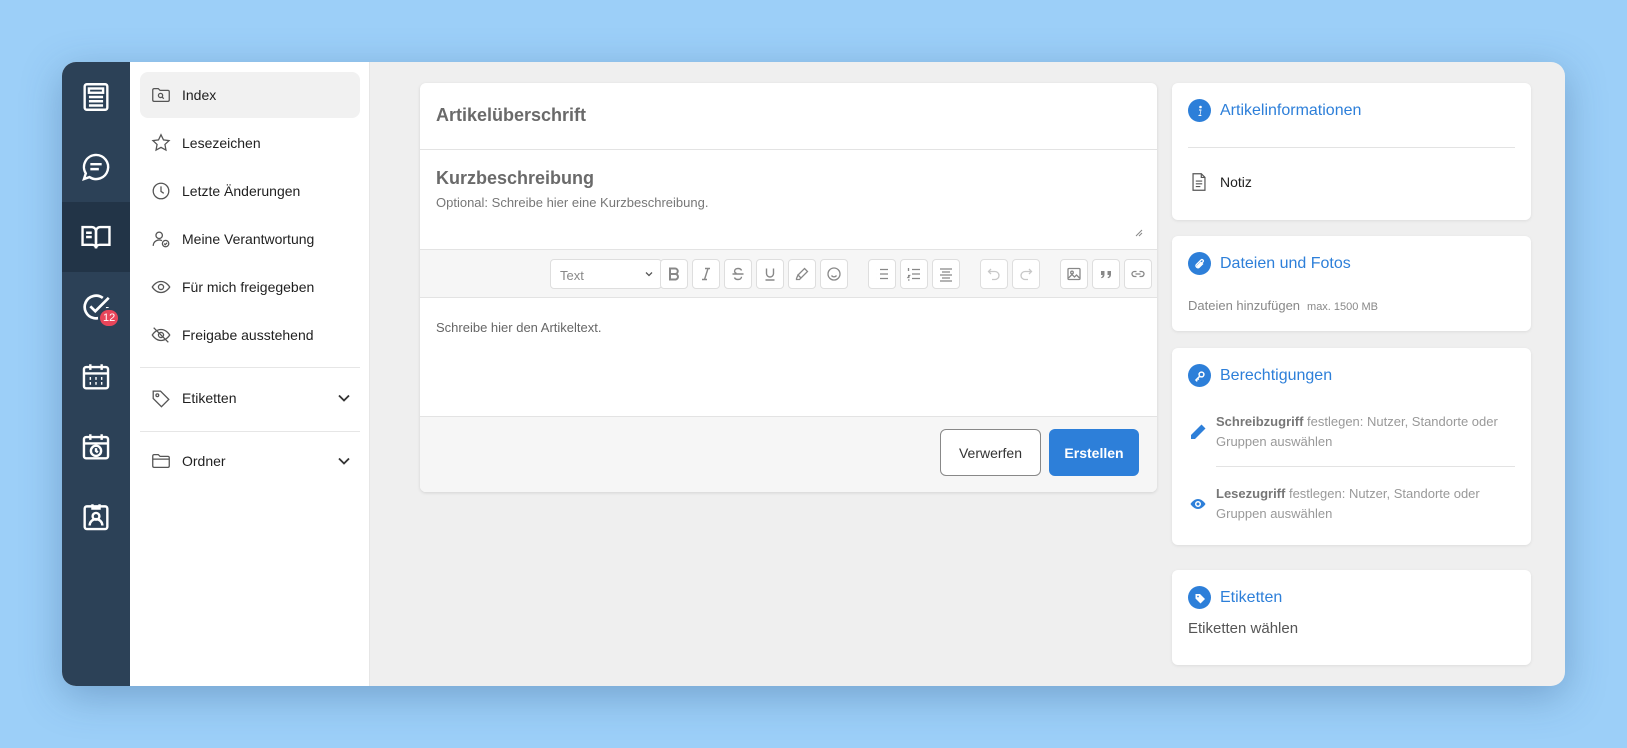 The image size is (1627, 748). I want to click on align-button, so click(946, 274).